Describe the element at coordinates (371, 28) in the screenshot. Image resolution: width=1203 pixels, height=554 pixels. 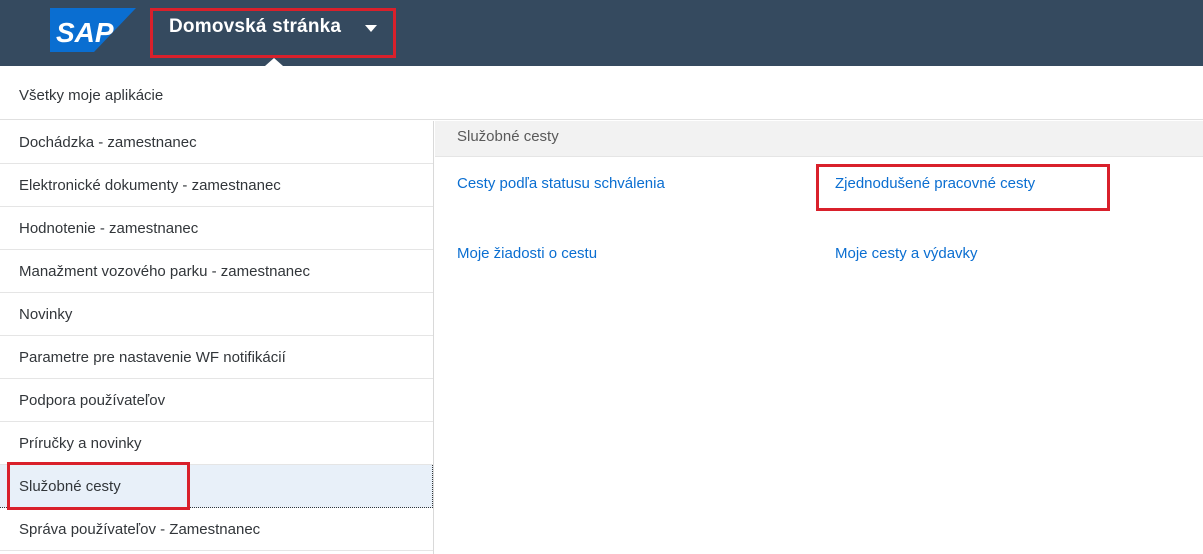
I see `caret-down-icon` at that location.